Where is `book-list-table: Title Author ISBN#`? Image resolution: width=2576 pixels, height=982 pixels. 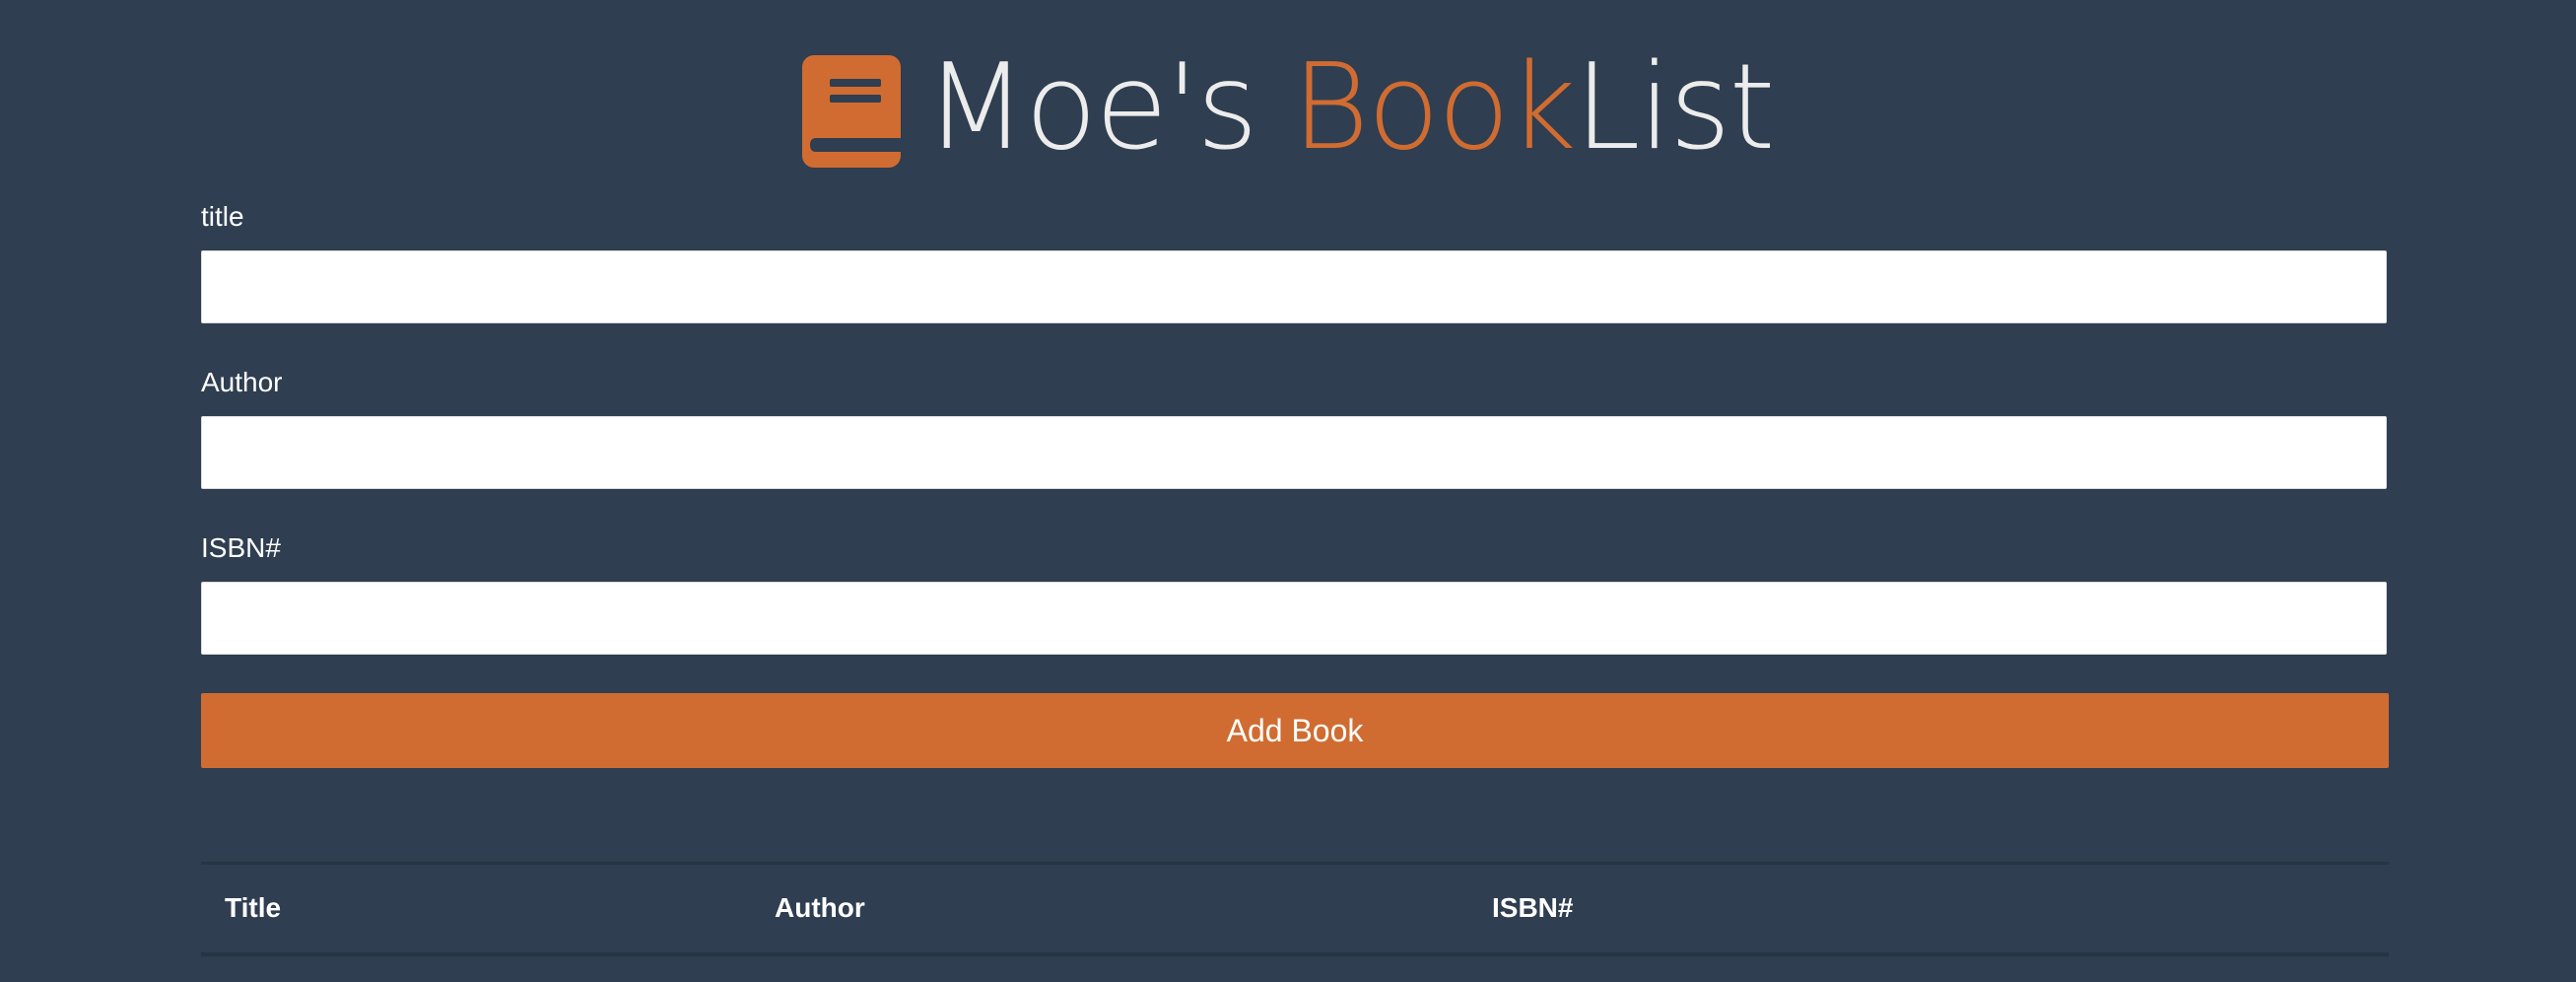
book-list-table: Title Author ISBN# is located at coordinates (1295, 909).